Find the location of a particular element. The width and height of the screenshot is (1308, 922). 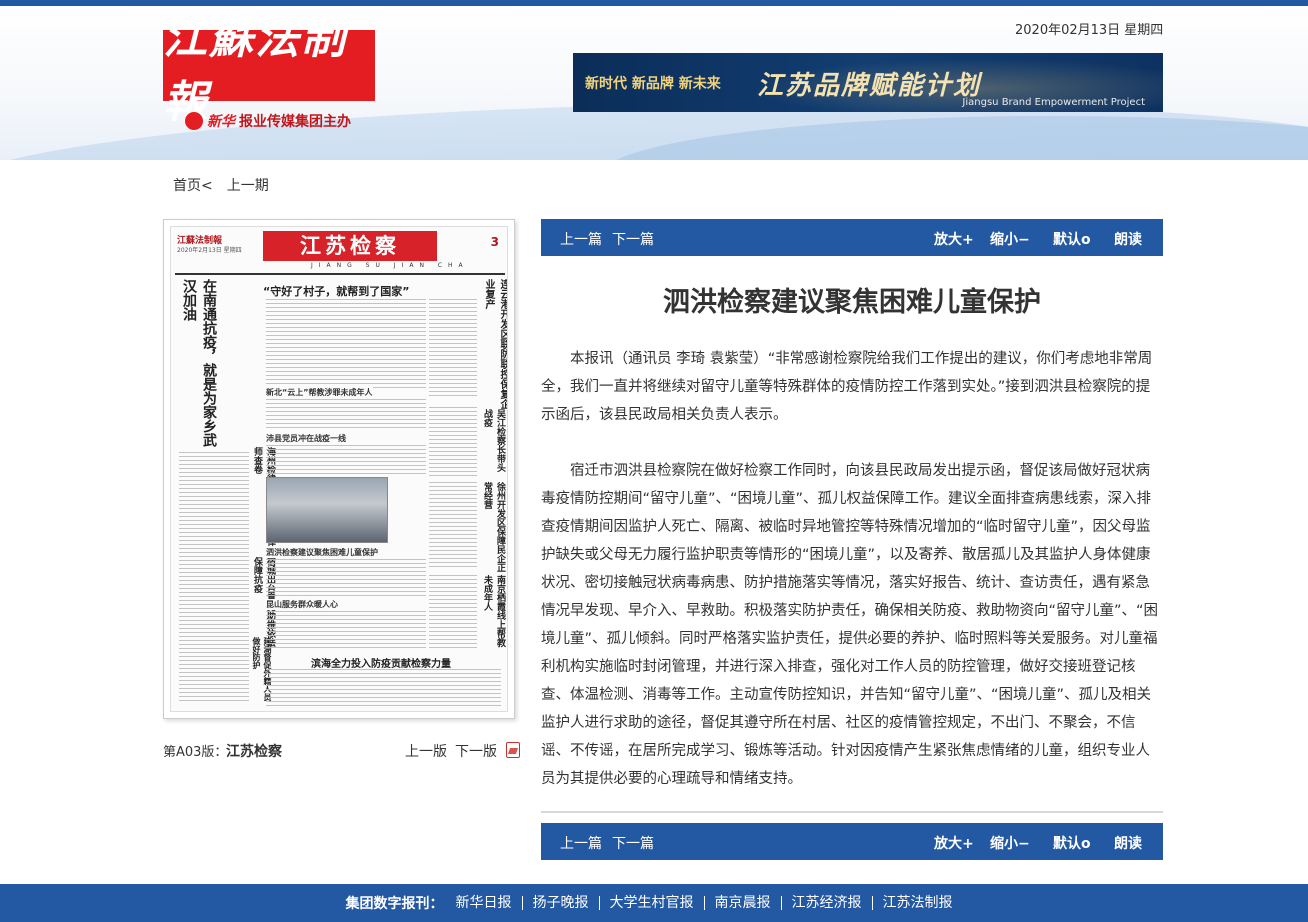

footer-link-village-official: 大学生村官报 is located at coordinates (651, 903).